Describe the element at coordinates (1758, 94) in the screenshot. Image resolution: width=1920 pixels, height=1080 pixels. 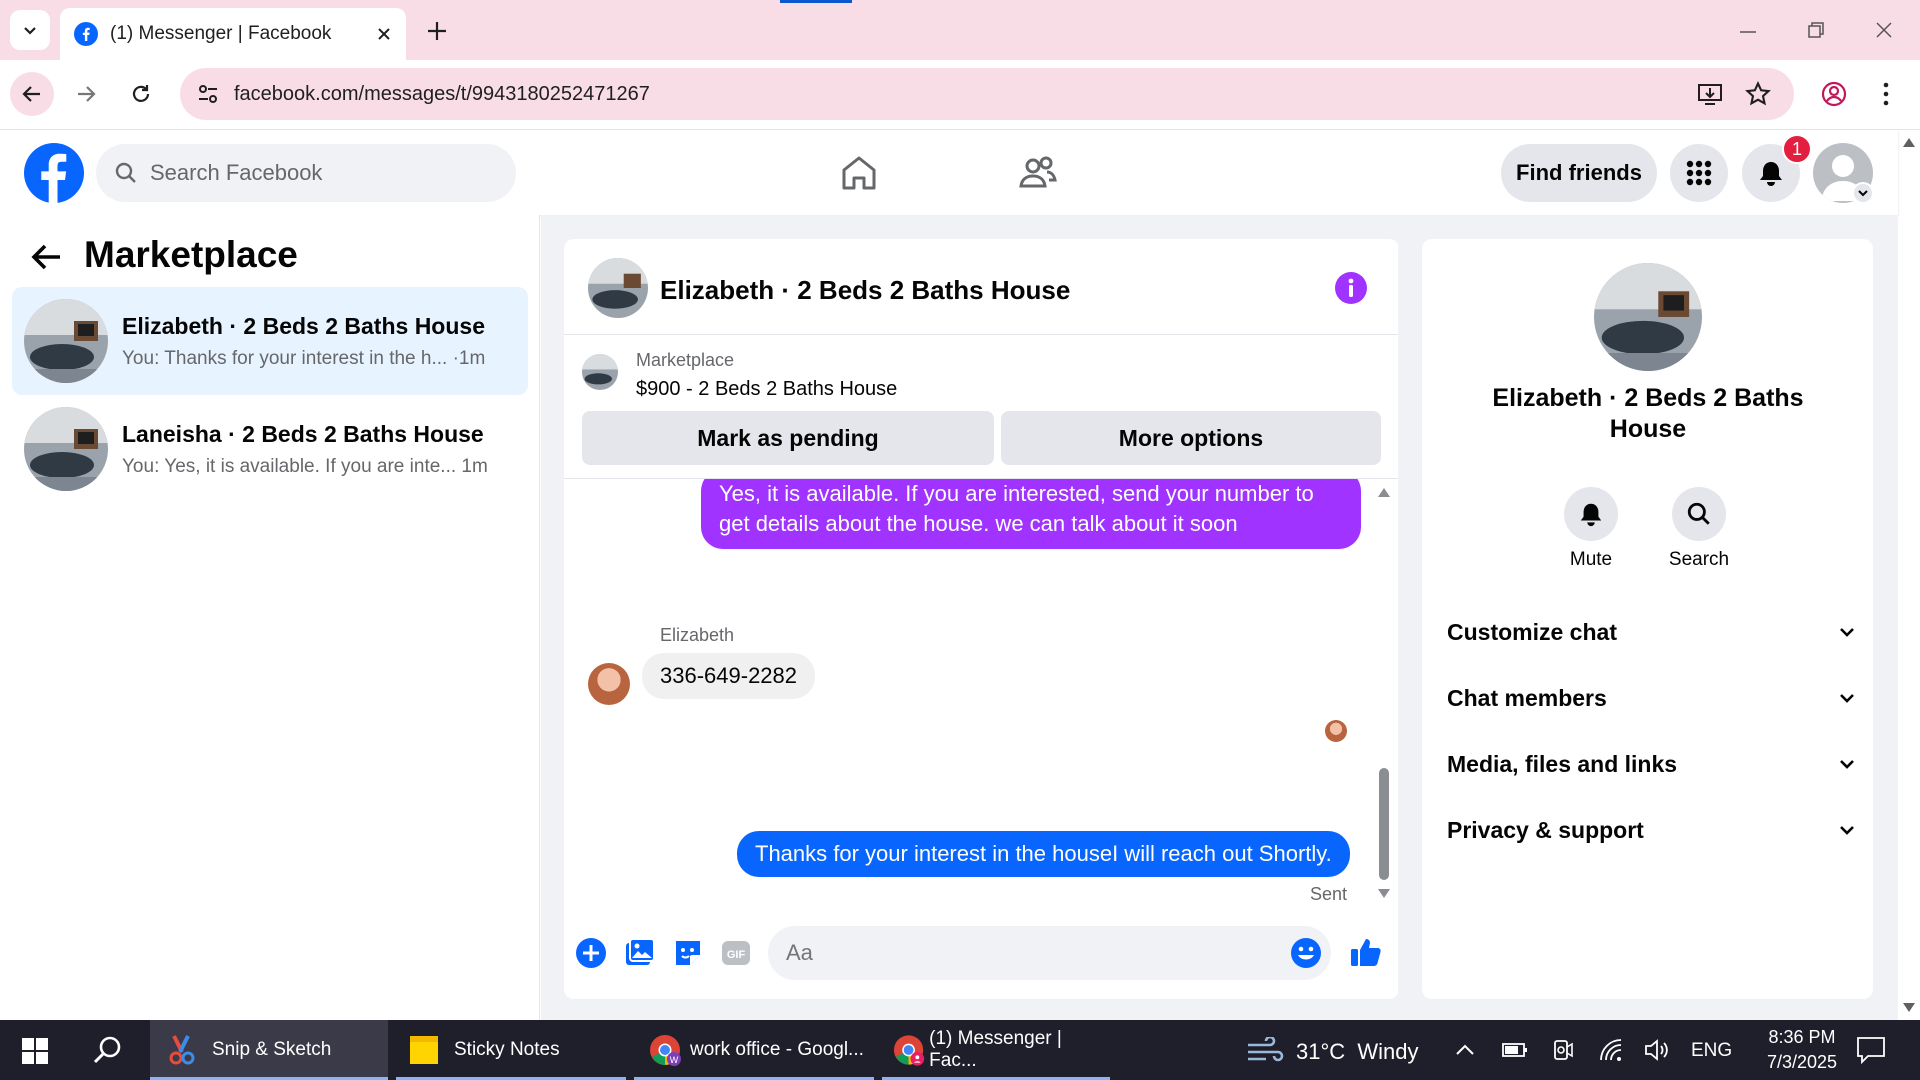
I see `bookmark-star-icon` at that location.